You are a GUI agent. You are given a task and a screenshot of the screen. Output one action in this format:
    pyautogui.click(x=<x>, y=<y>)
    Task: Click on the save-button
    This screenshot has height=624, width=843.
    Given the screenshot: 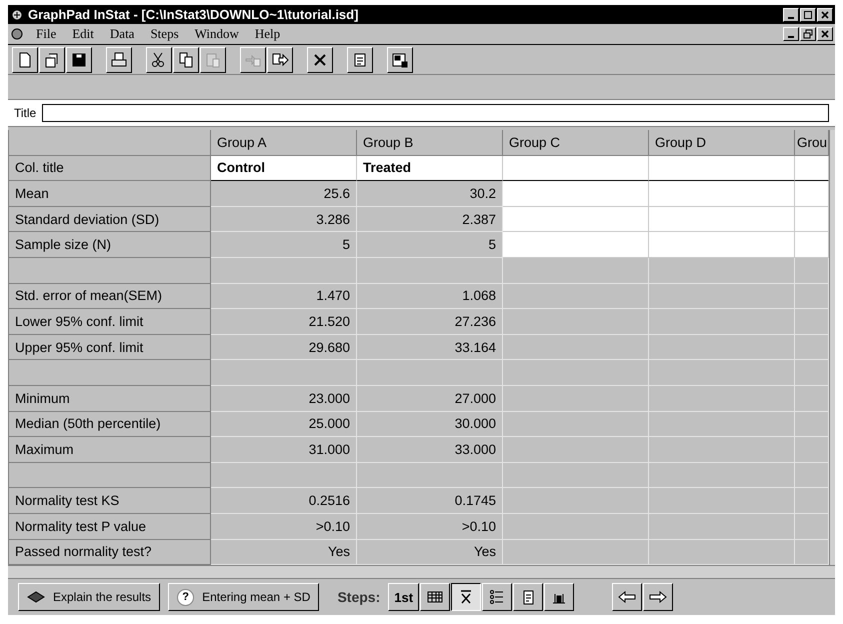 What is the action you would take?
    pyautogui.click(x=79, y=59)
    